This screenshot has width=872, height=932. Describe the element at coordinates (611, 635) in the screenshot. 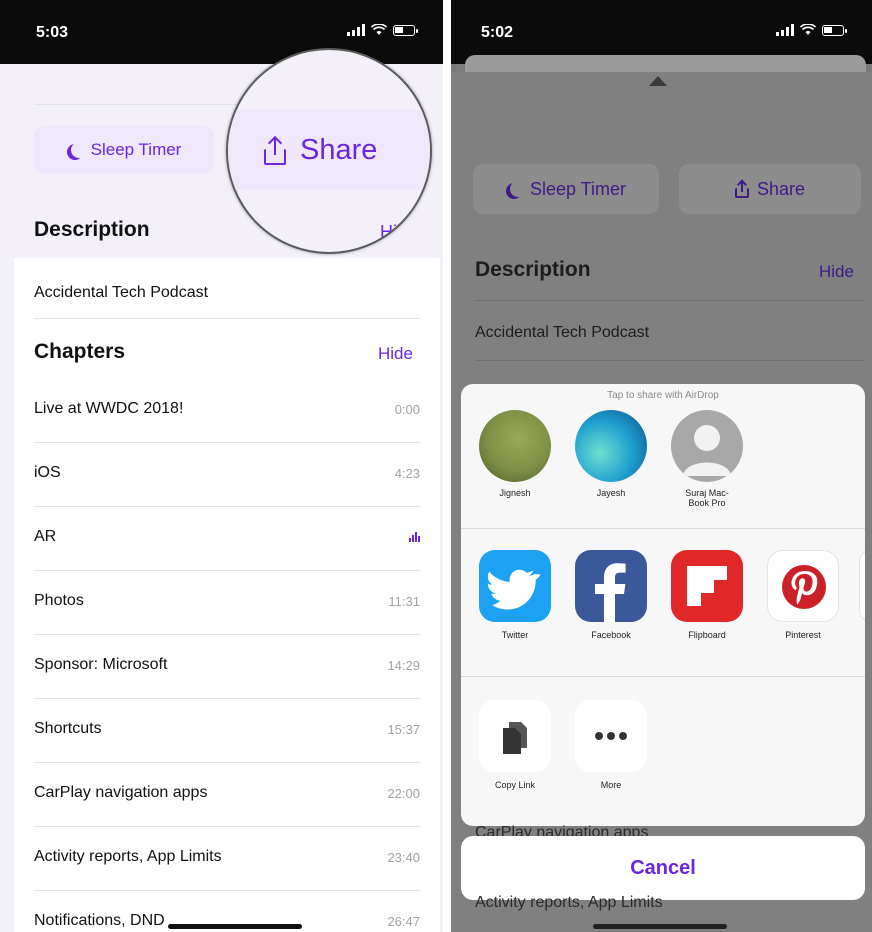

I see `app-name: Facebook` at that location.